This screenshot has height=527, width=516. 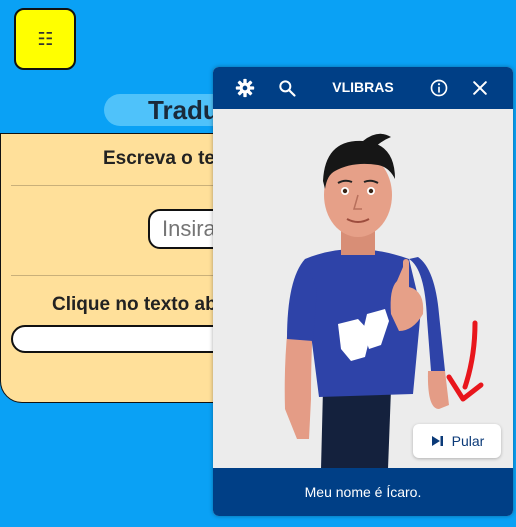 I want to click on skip-label: Pular, so click(x=468, y=441).